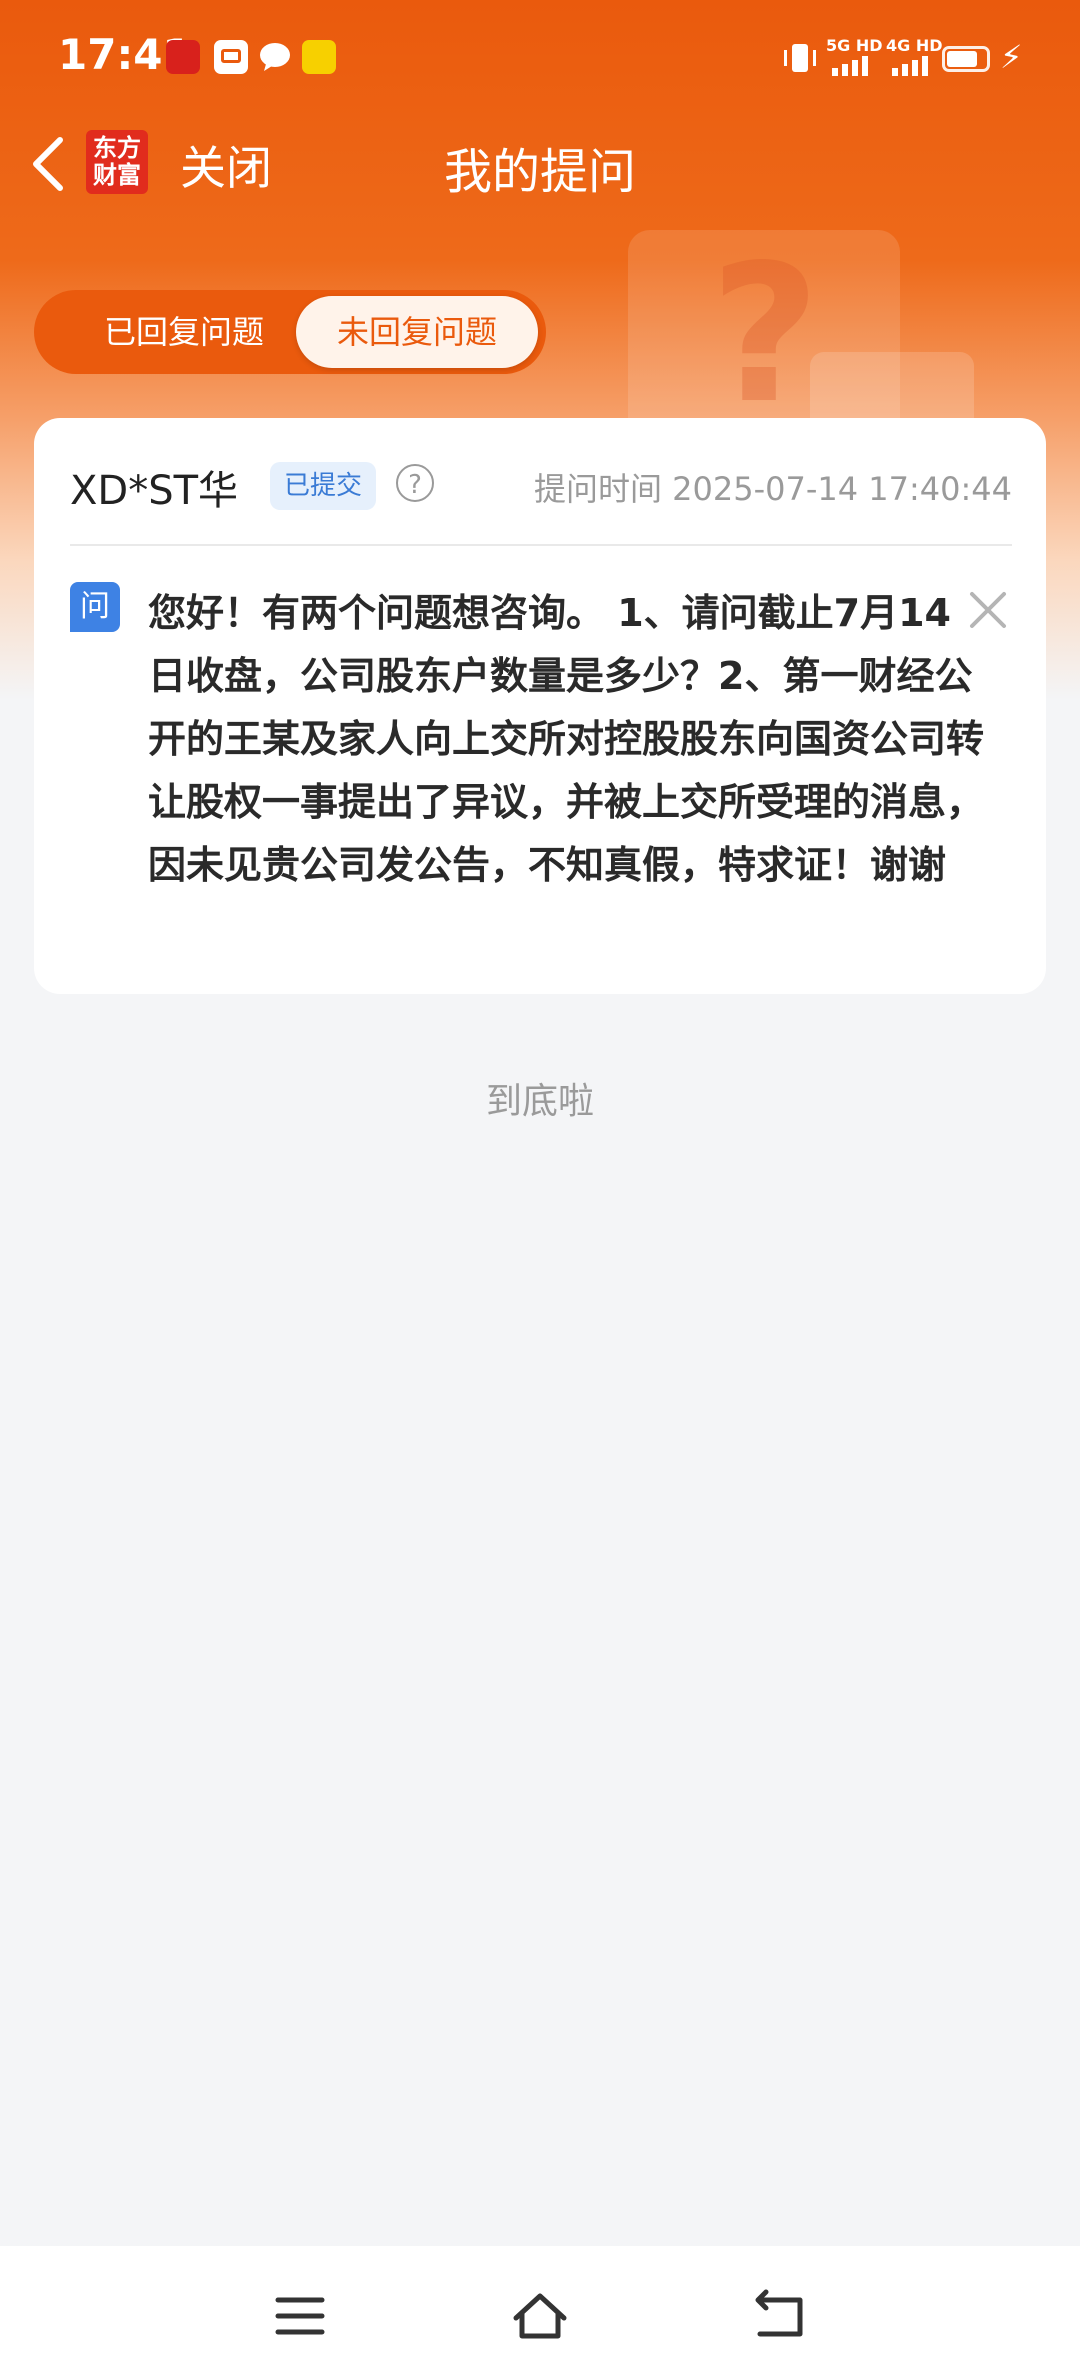  I want to click on status-badge: 已提交, so click(323, 486).